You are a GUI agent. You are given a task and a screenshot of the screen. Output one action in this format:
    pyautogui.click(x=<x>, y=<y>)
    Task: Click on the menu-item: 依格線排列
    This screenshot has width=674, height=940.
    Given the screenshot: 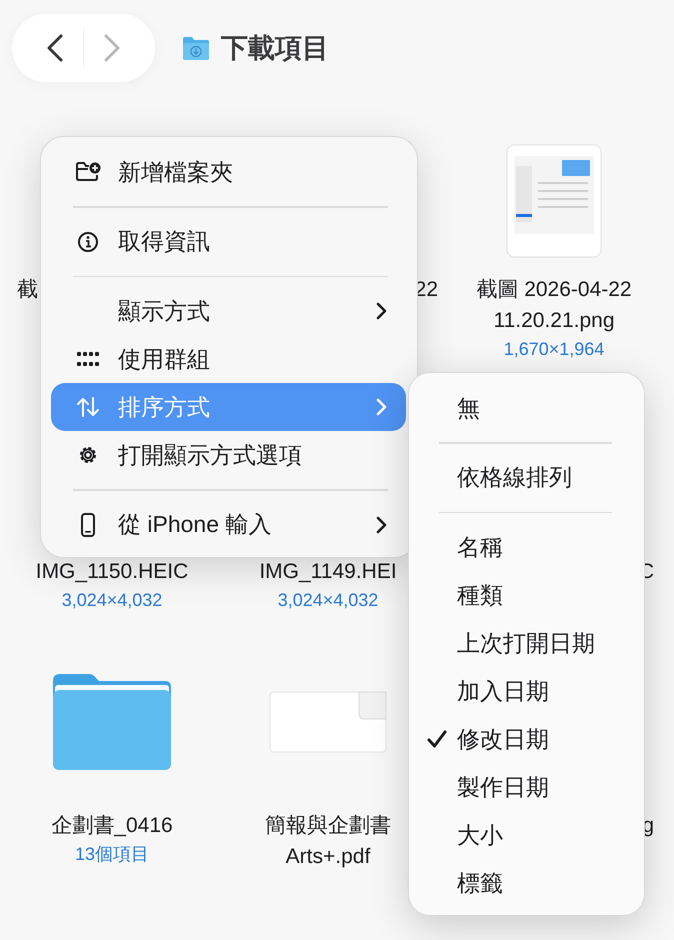 What is the action you would take?
    pyautogui.click(x=526, y=478)
    